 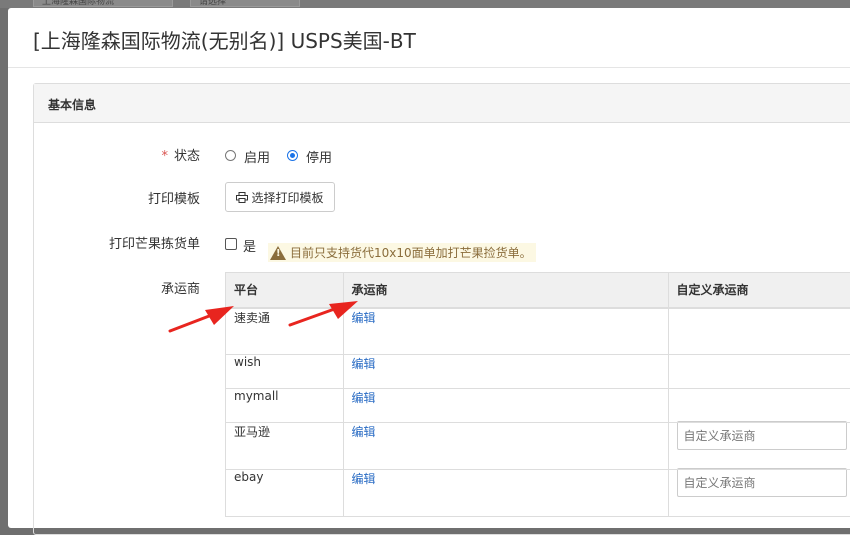 What do you see at coordinates (442, 103) in the screenshot?
I see `panel-heading: 基本信息` at bounding box center [442, 103].